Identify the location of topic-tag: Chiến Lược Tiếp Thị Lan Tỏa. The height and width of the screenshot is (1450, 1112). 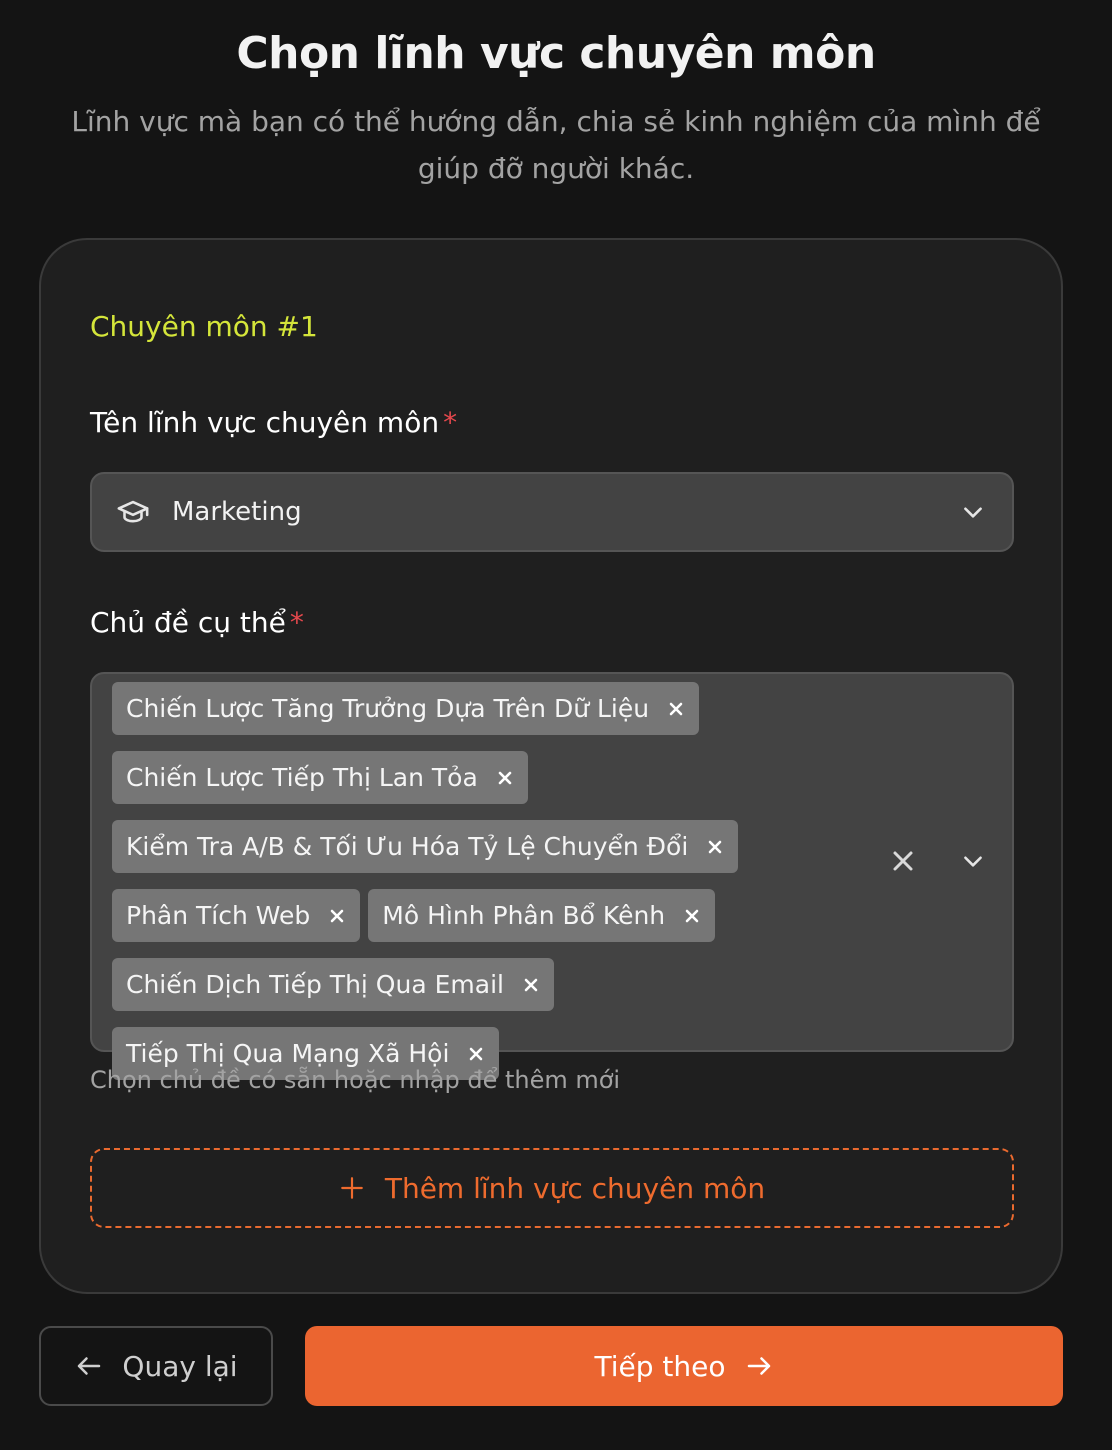
(320, 777).